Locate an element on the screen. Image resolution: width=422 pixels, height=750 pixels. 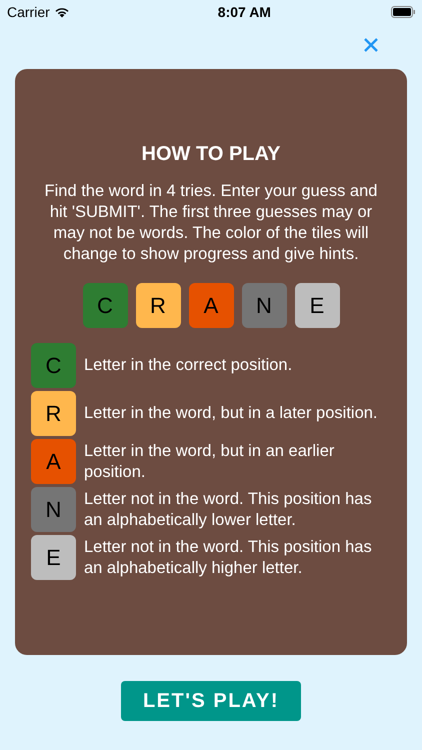
close-icon is located at coordinates (371, 45).